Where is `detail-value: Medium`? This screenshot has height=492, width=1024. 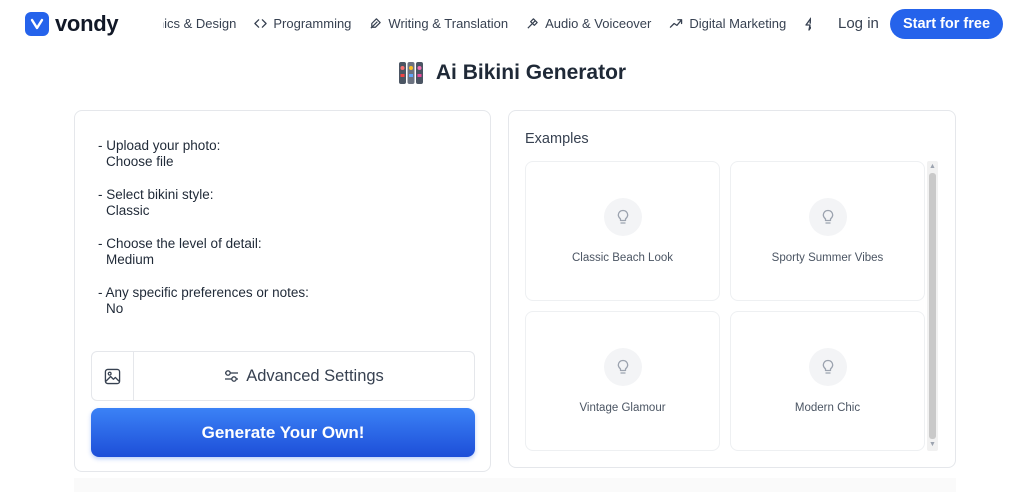
detail-value: Medium is located at coordinates (203, 260).